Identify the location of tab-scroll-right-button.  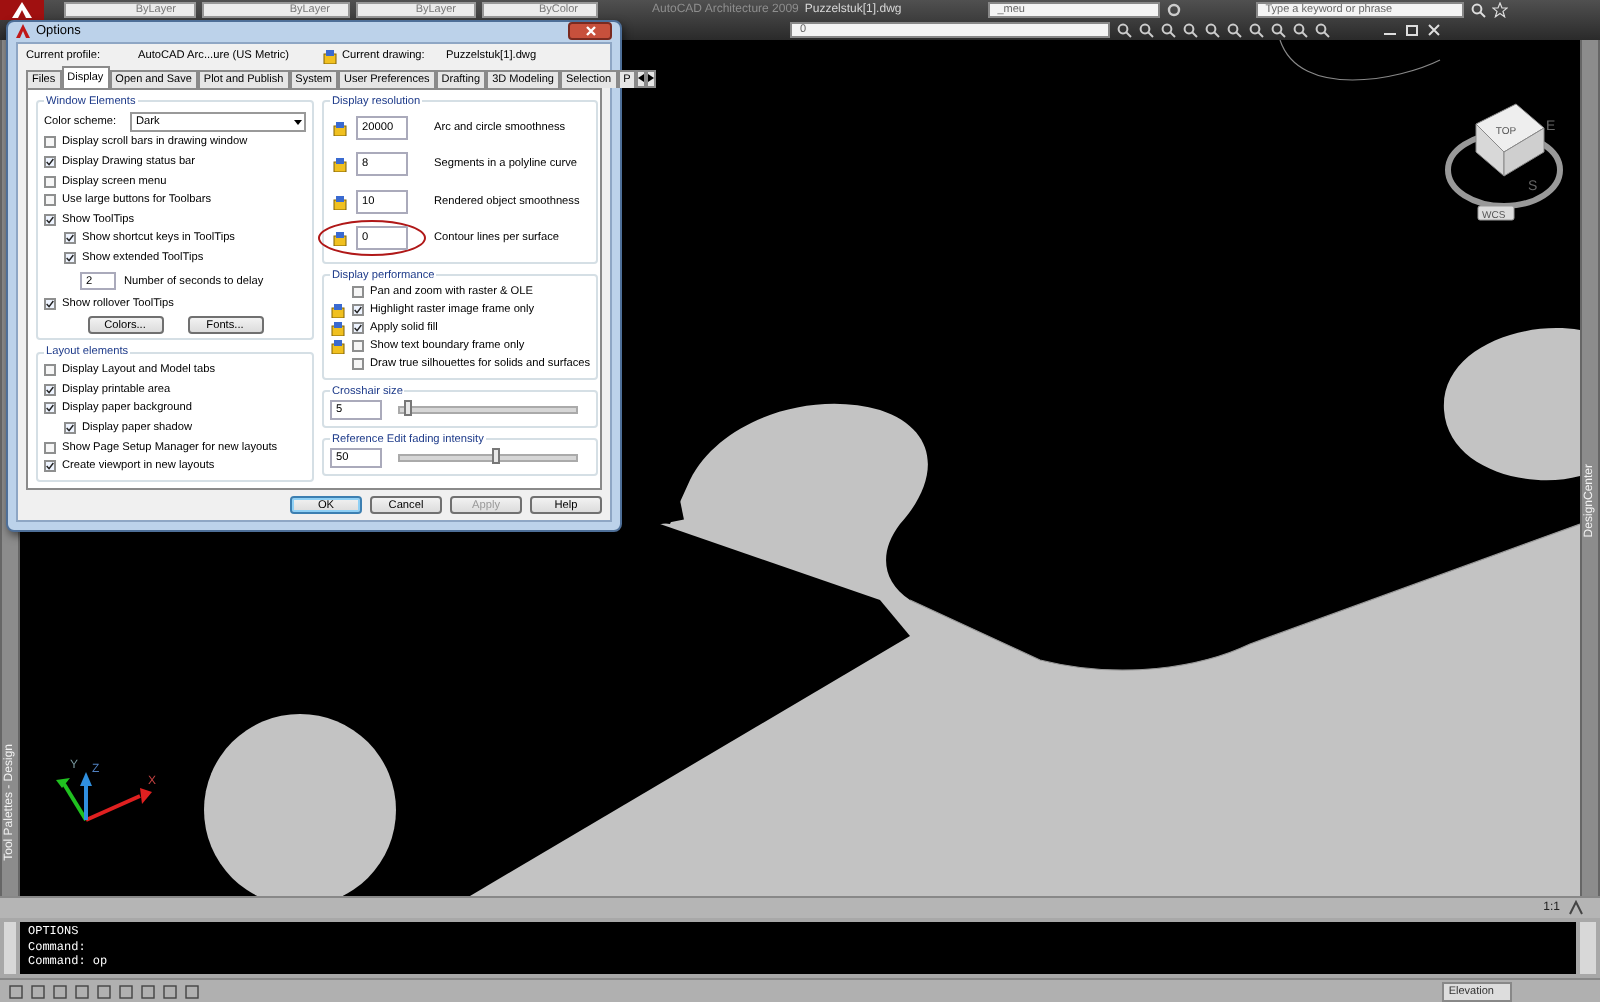
(651, 78).